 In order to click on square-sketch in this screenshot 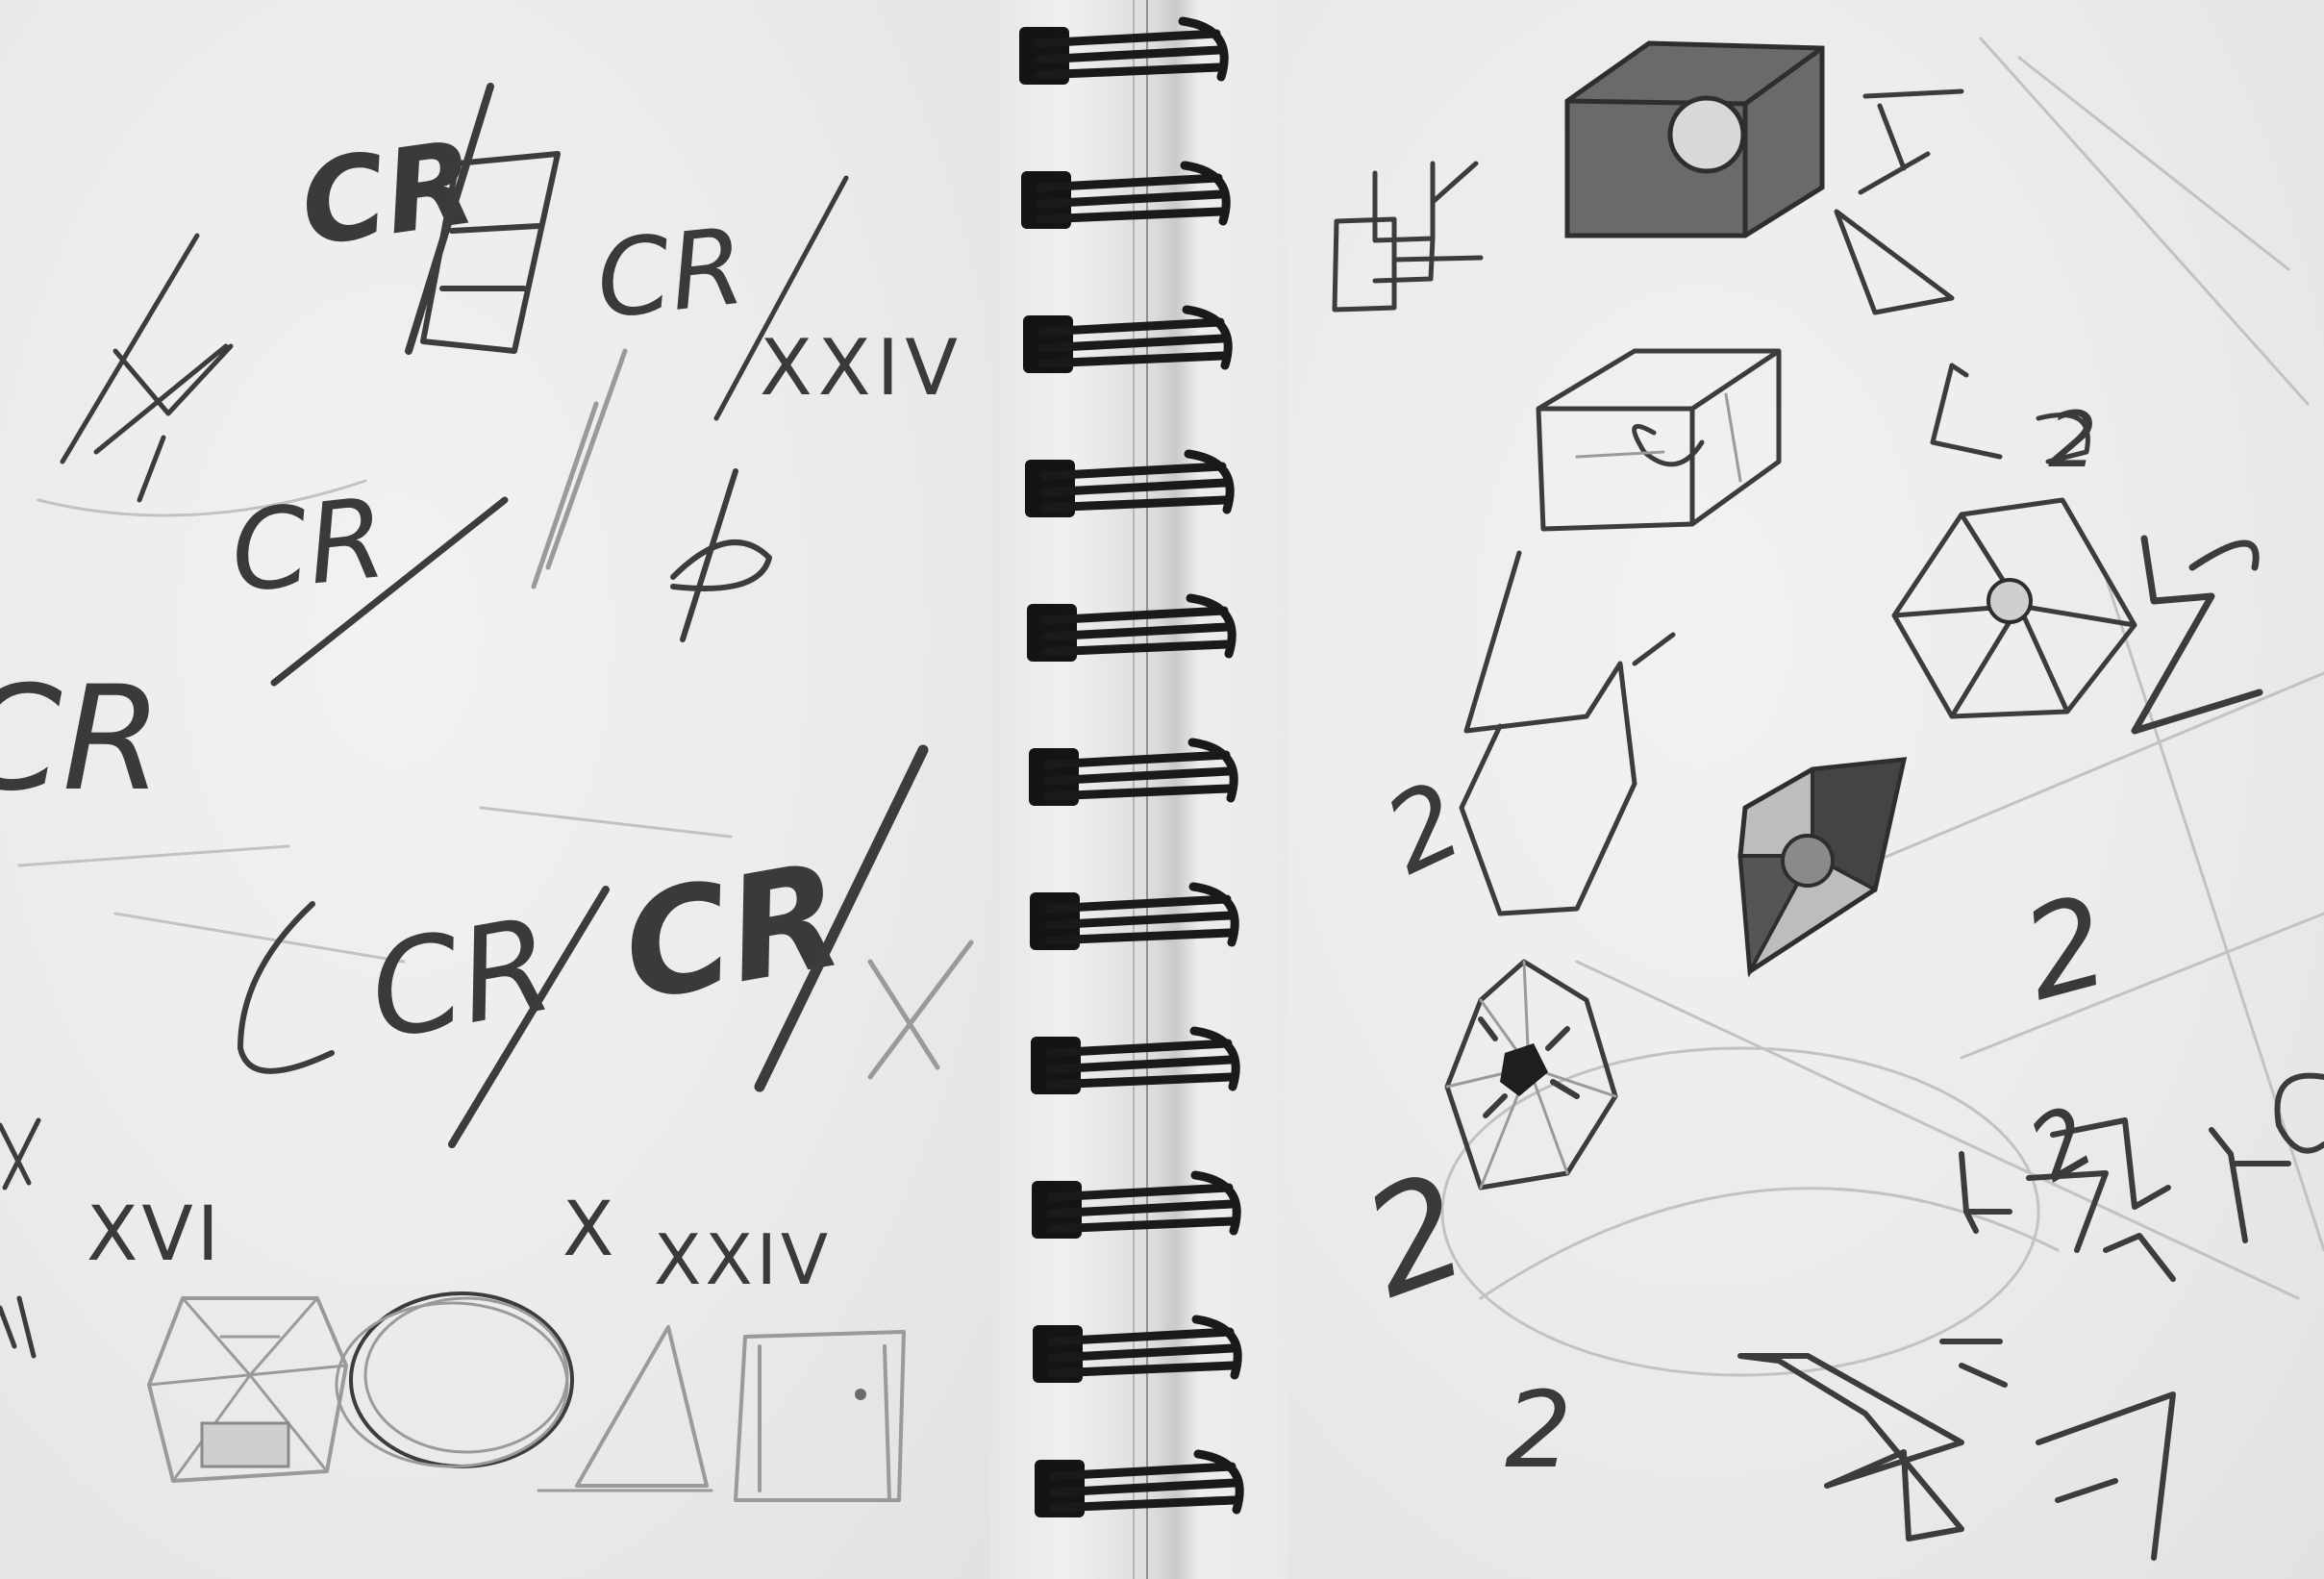, I will do `click(1408, 237)`.